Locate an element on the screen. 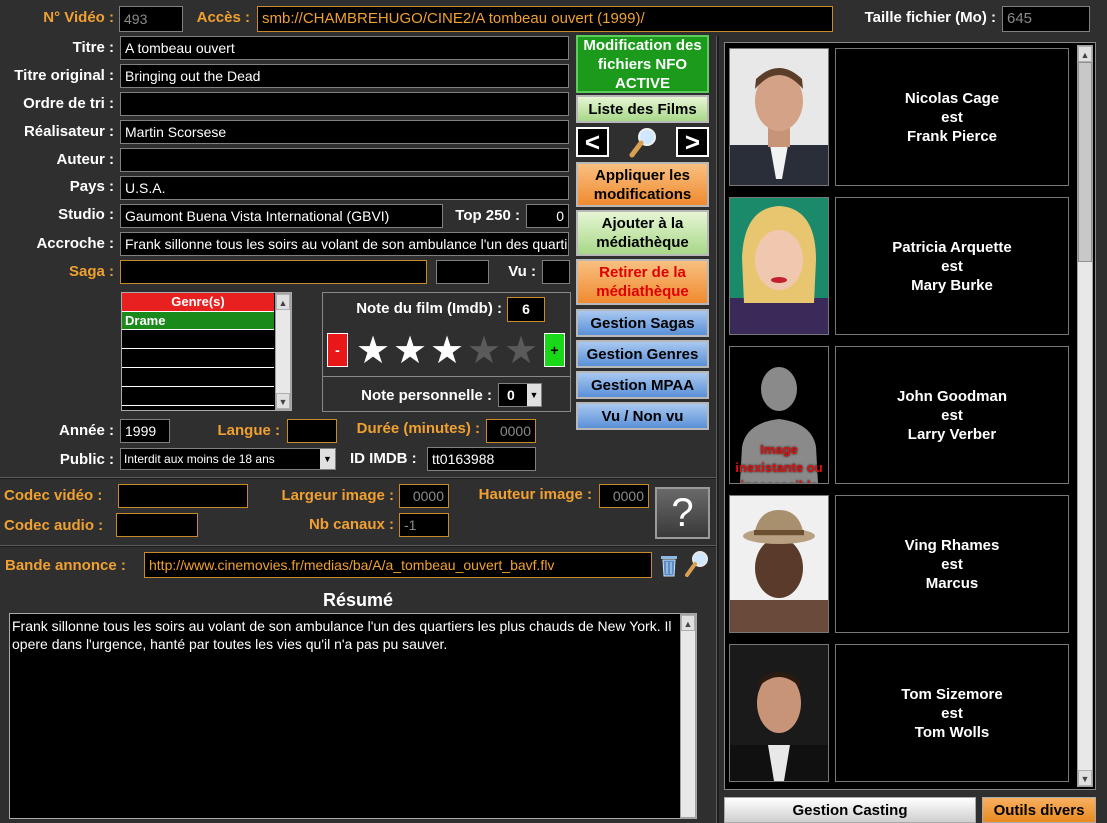 This screenshot has width=1107, height=823. saga-field is located at coordinates (273, 272).